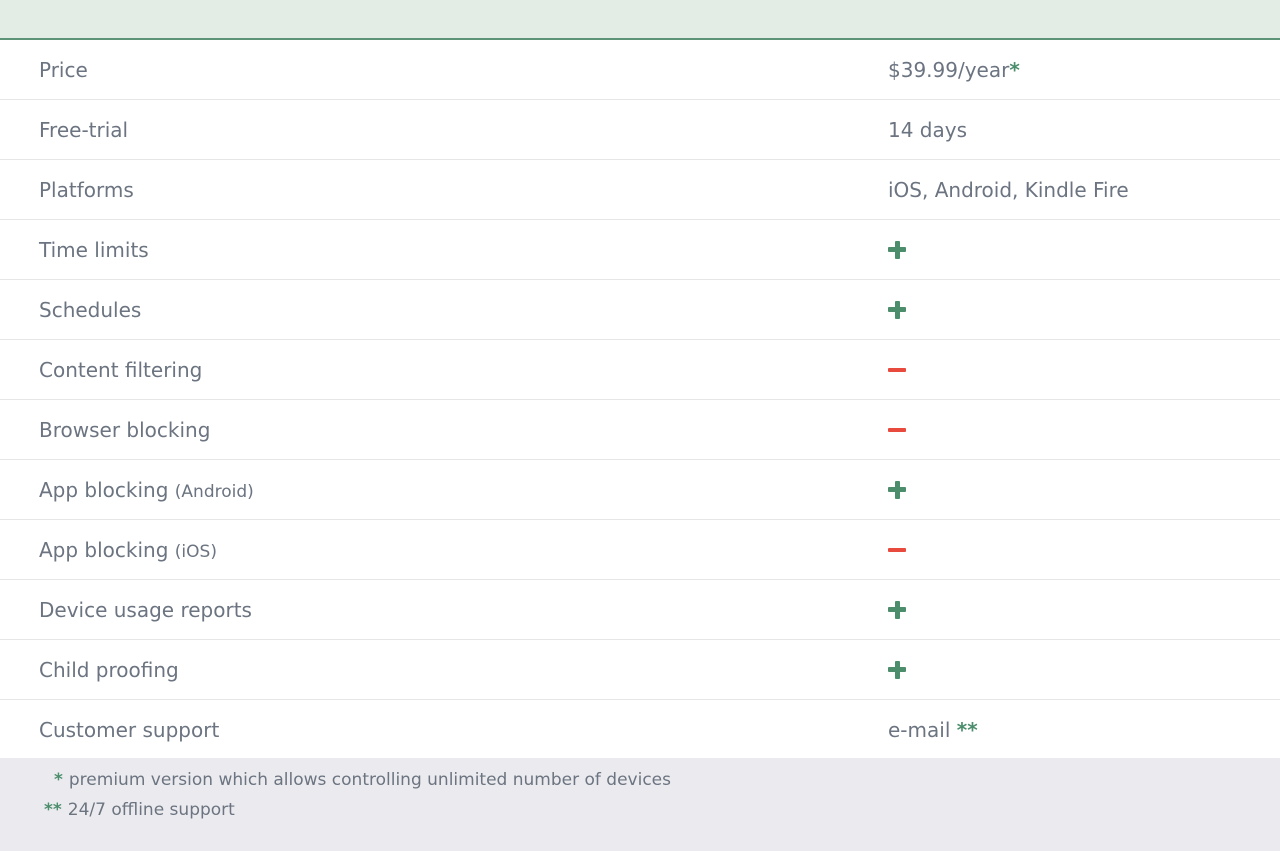  I want to click on row-label: Child proofing, so click(109, 669).